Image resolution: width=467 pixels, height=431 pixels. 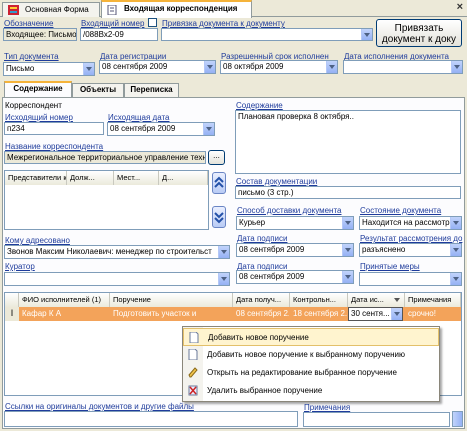 What do you see at coordinates (272, 276) in the screenshot?
I see `signature-date-2-value: 08 сентября 2009` at bounding box center [272, 276].